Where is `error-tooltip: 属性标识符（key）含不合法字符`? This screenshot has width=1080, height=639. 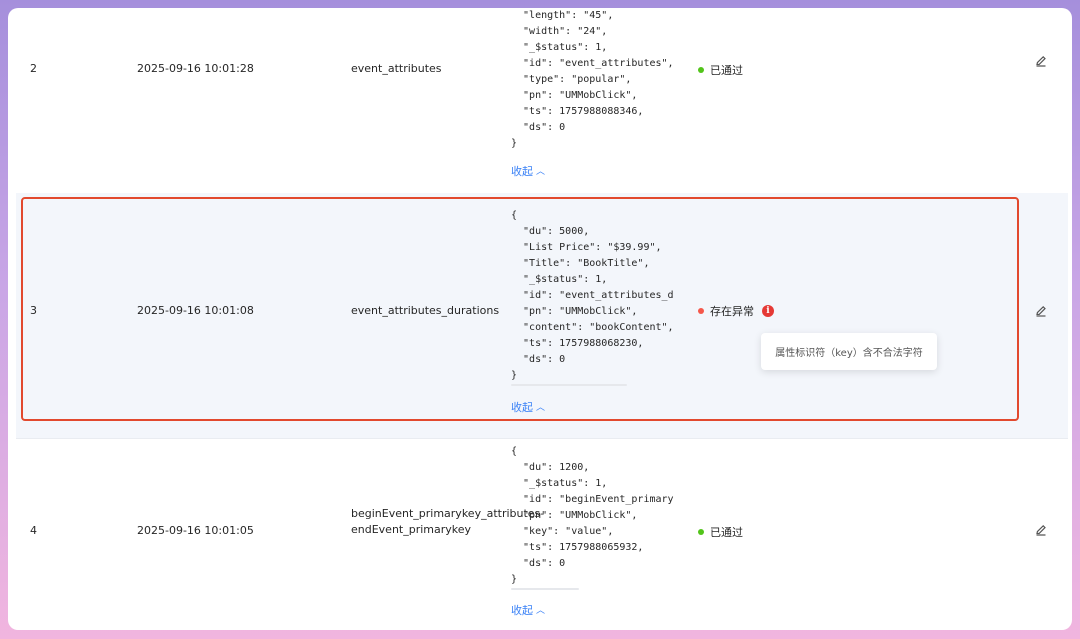 error-tooltip: 属性标识符（key）含不合法字符 is located at coordinates (849, 351).